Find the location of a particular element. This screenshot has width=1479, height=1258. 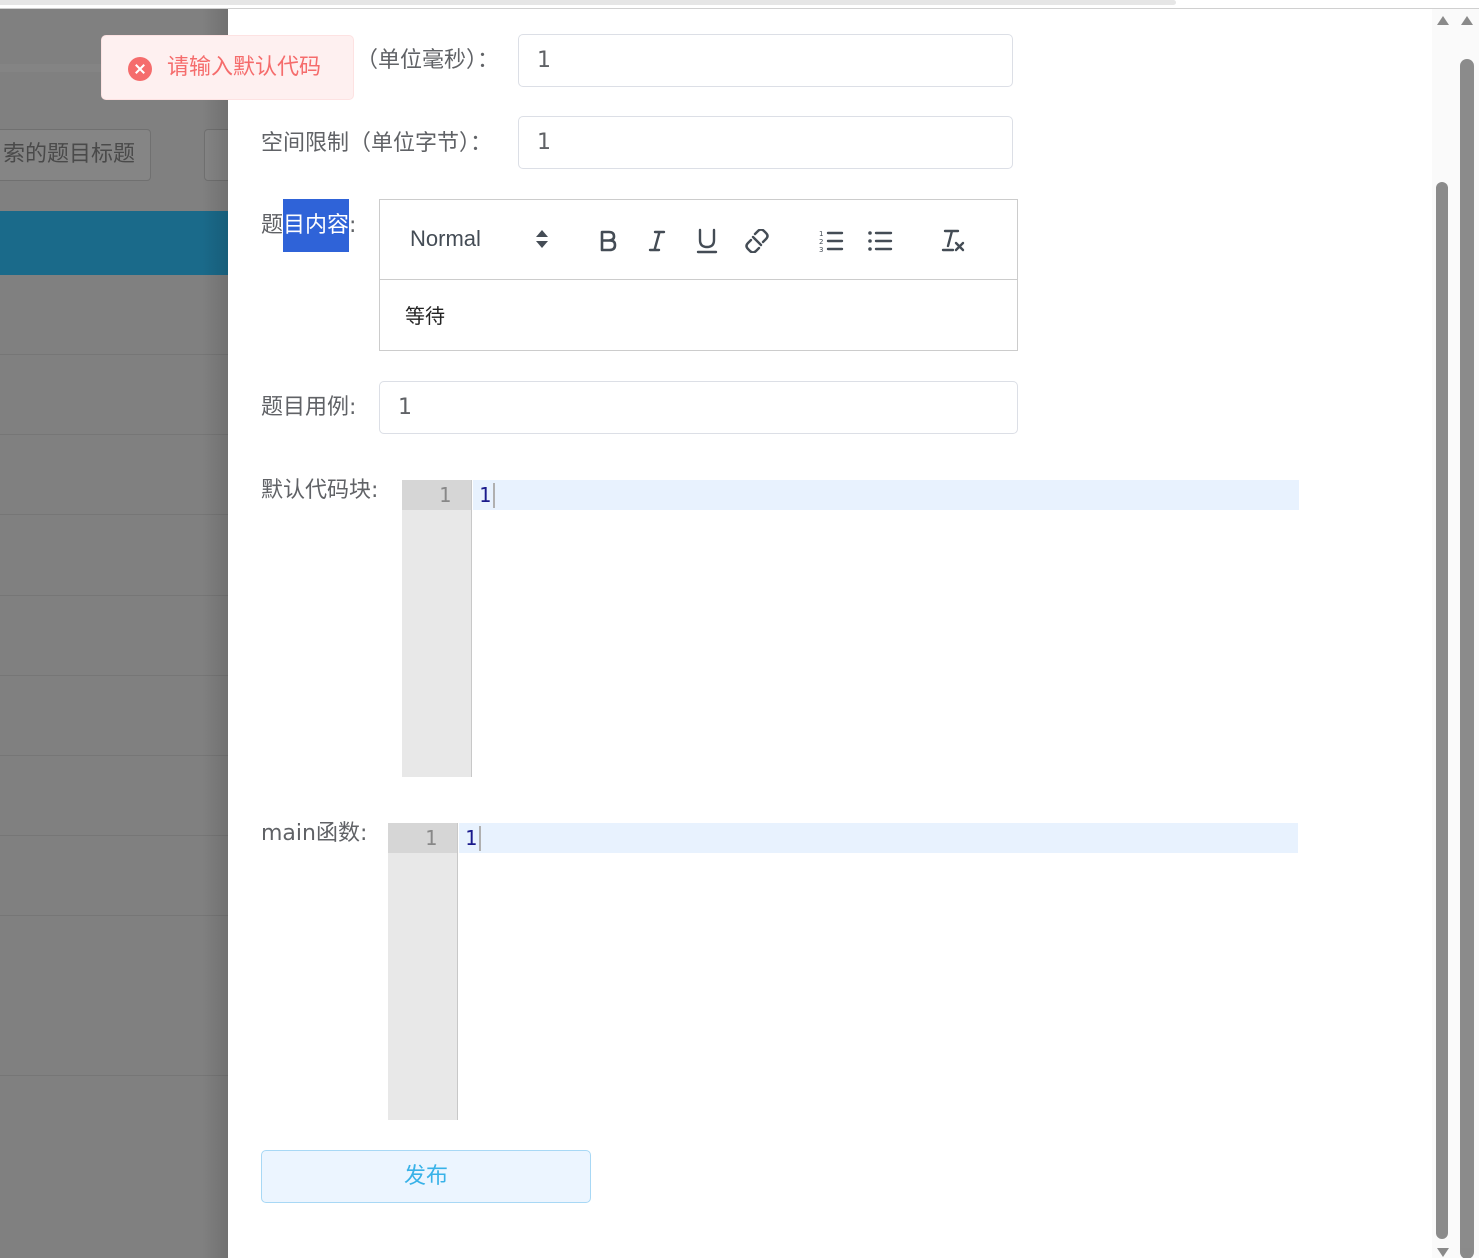

bullet-list-icon is located at coordinates (880, 241).